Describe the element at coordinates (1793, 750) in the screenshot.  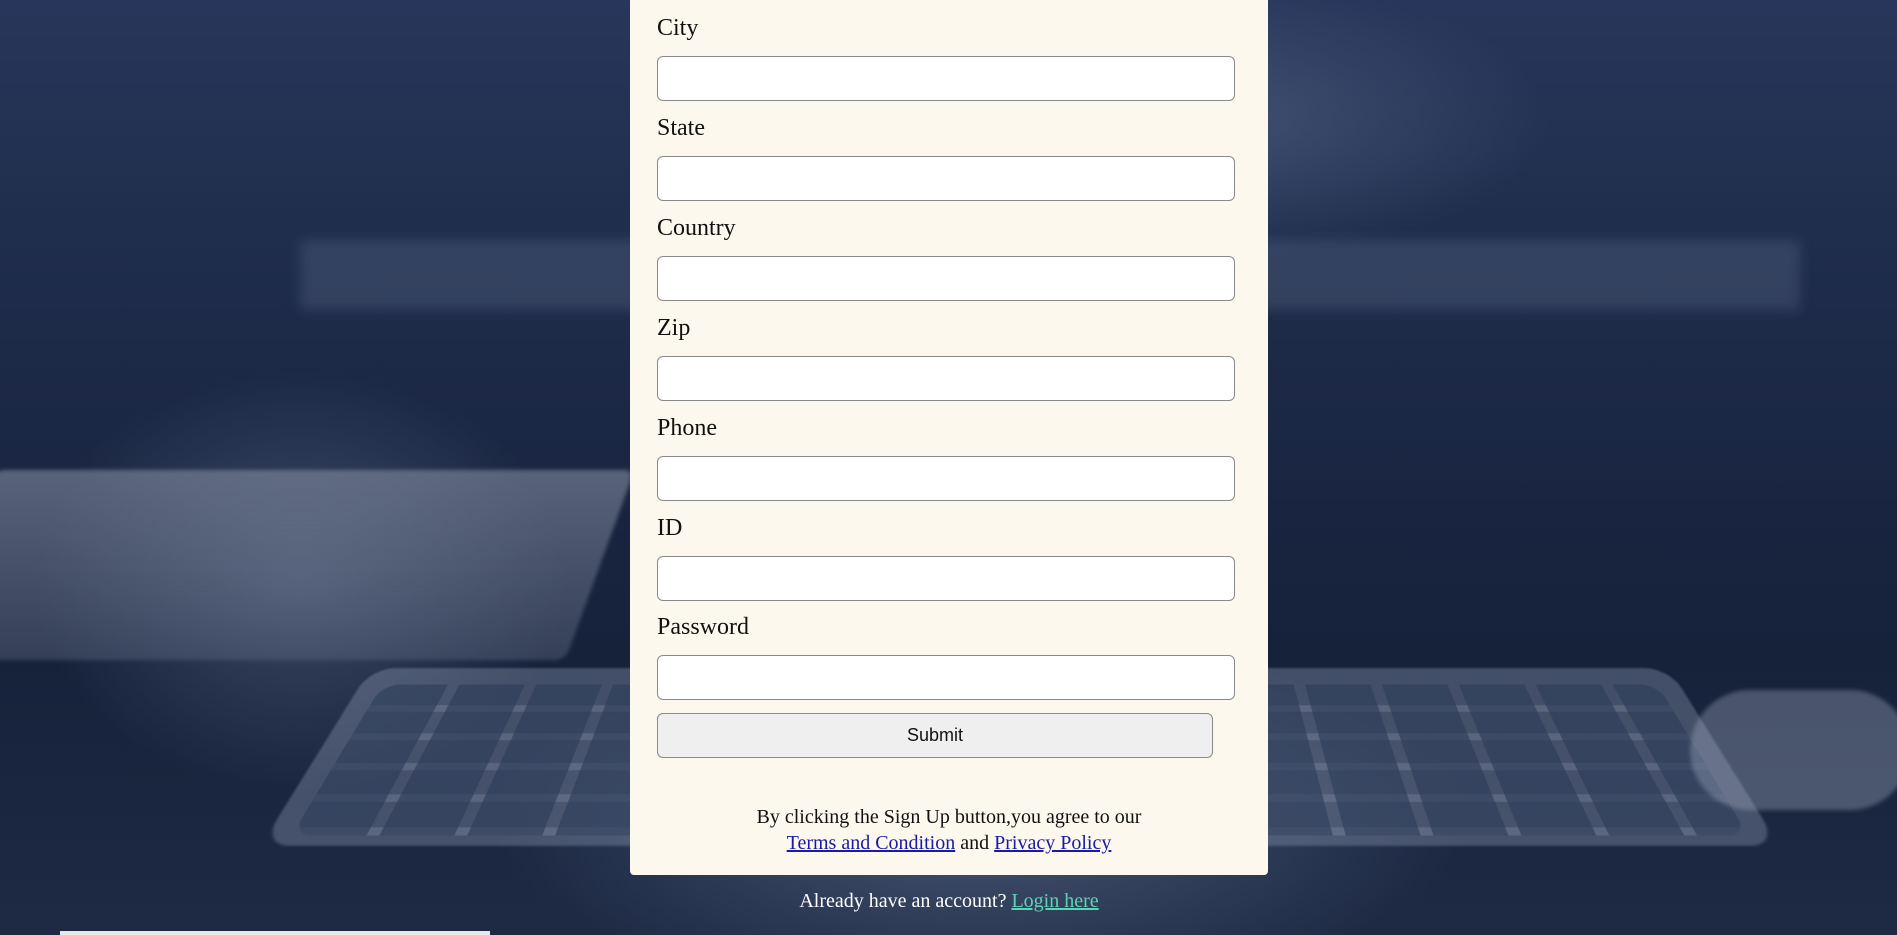
I see `background-mouse` at that location.